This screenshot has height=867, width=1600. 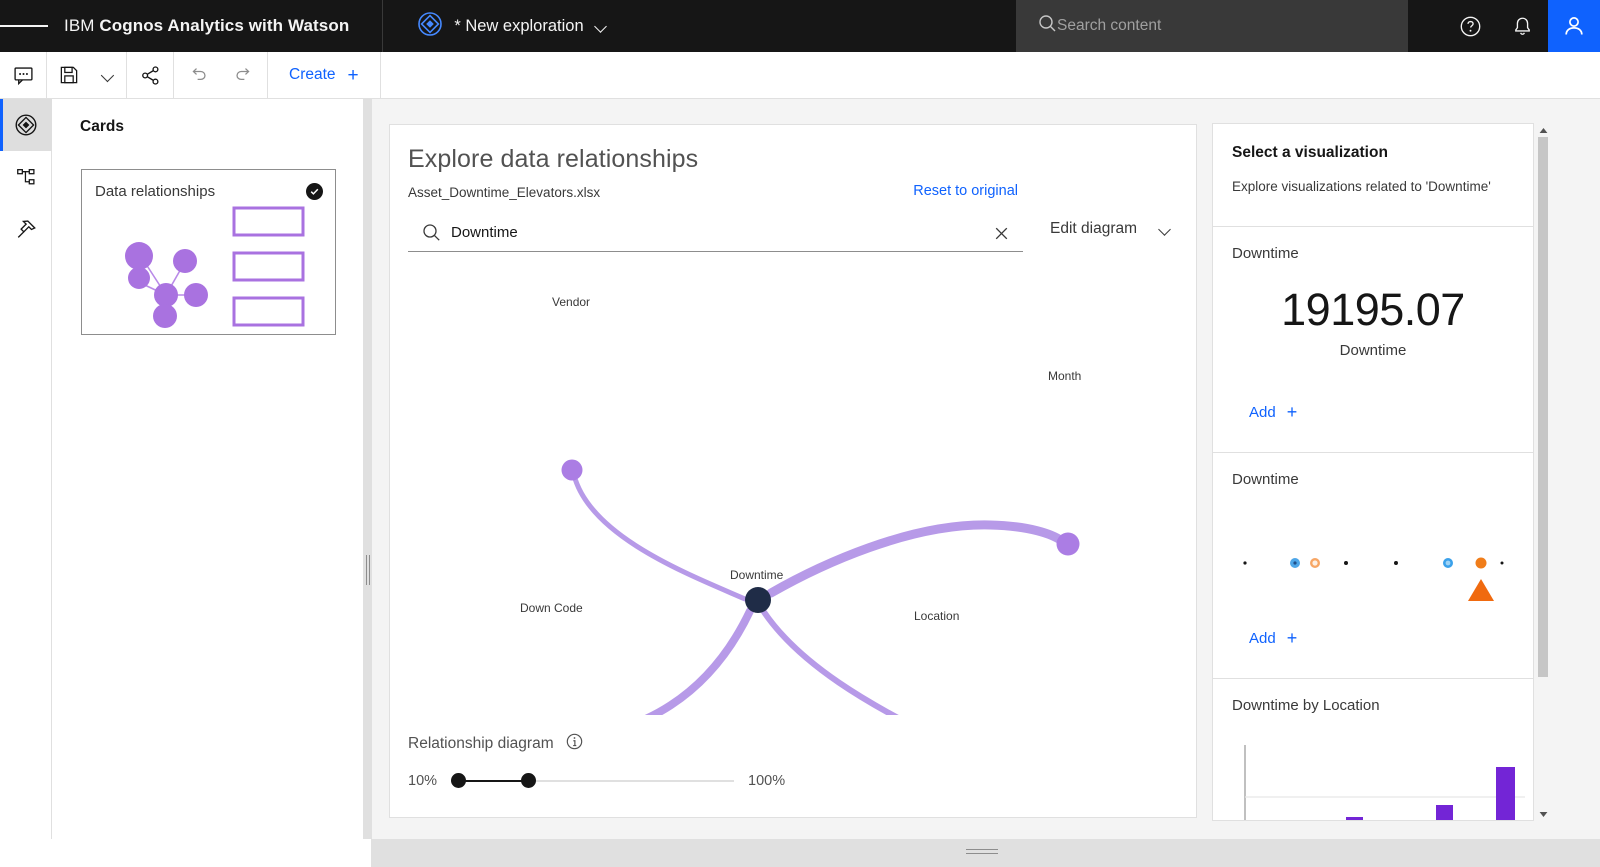 What do you see at coordinates (312, 74) in the screenshot?
I see `create-label: Create` at bounding box center [312, 74].